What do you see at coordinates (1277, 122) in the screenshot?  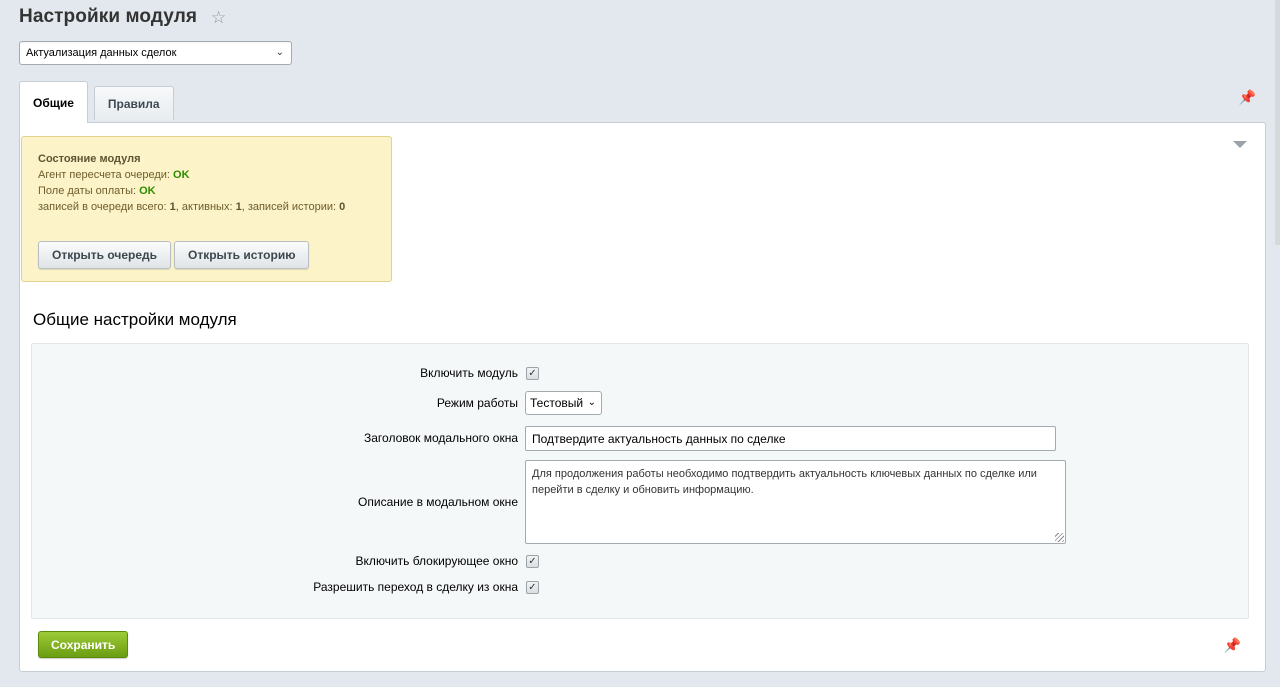 I see `scrollbar` at bounding box center [1277, 122].